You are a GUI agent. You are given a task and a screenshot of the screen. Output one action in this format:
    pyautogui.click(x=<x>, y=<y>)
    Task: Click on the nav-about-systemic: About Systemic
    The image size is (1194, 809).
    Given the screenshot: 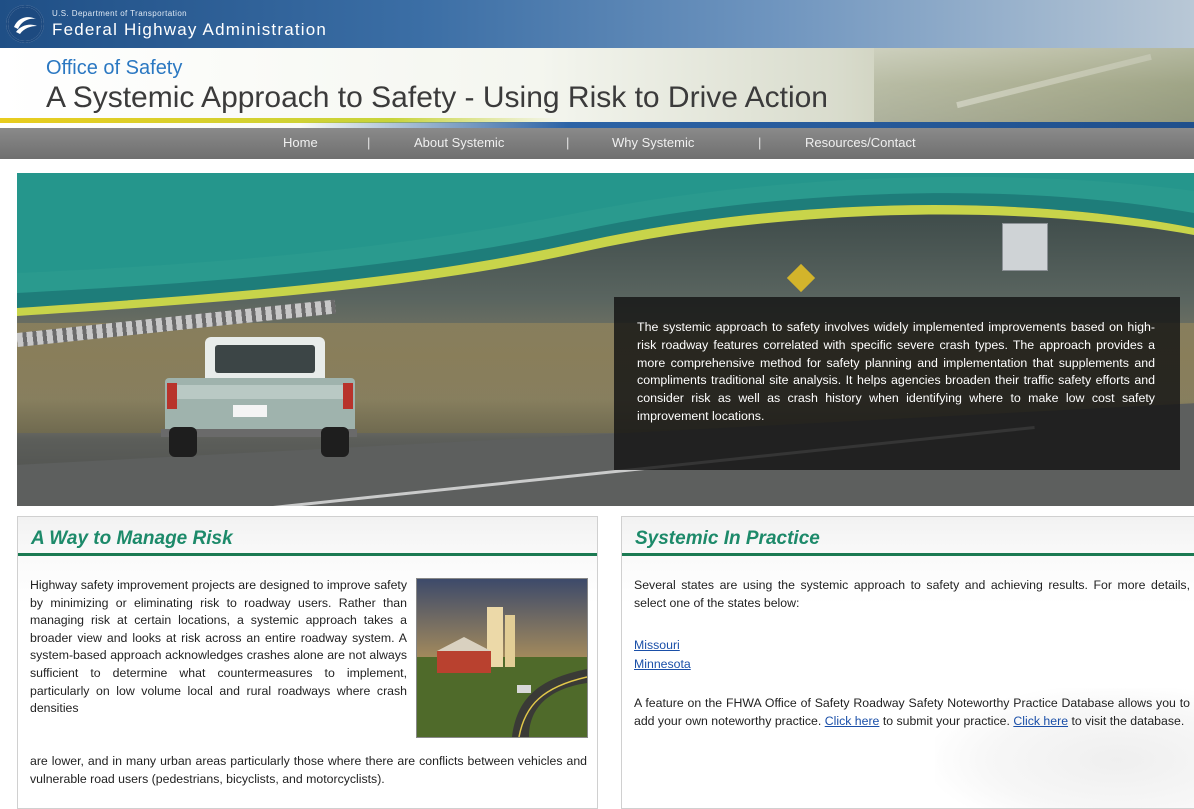 What is the action you would take?
    pyautogui.click(x=459, y=142)
    